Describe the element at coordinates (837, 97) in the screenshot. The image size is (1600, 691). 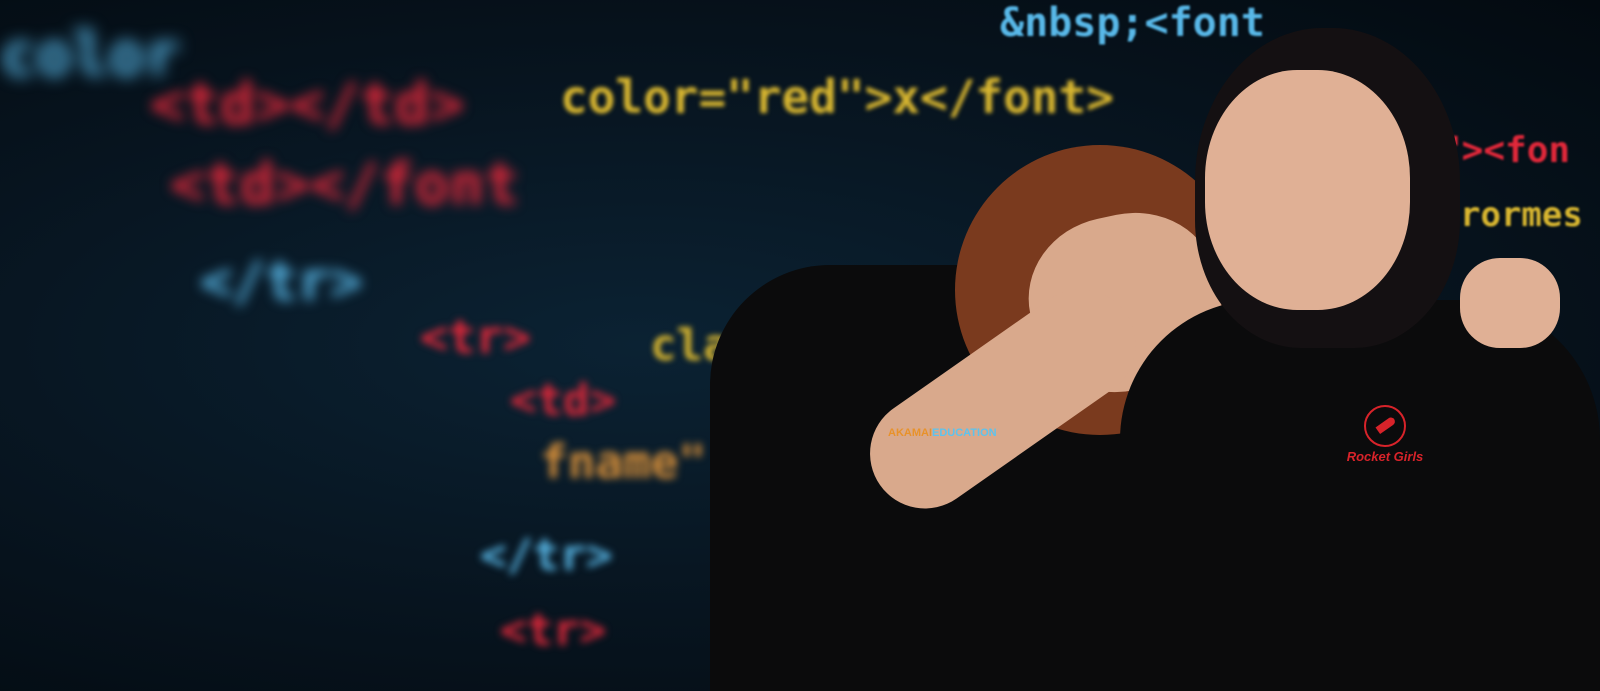
I see `code-text: color="red">x</font>` at that location.